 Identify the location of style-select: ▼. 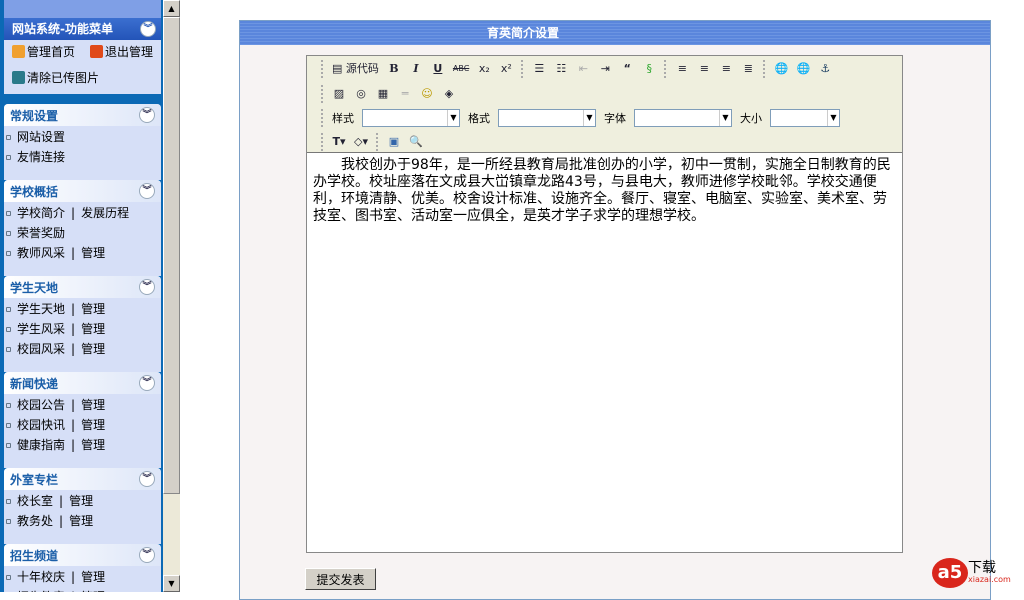
(411, 118).